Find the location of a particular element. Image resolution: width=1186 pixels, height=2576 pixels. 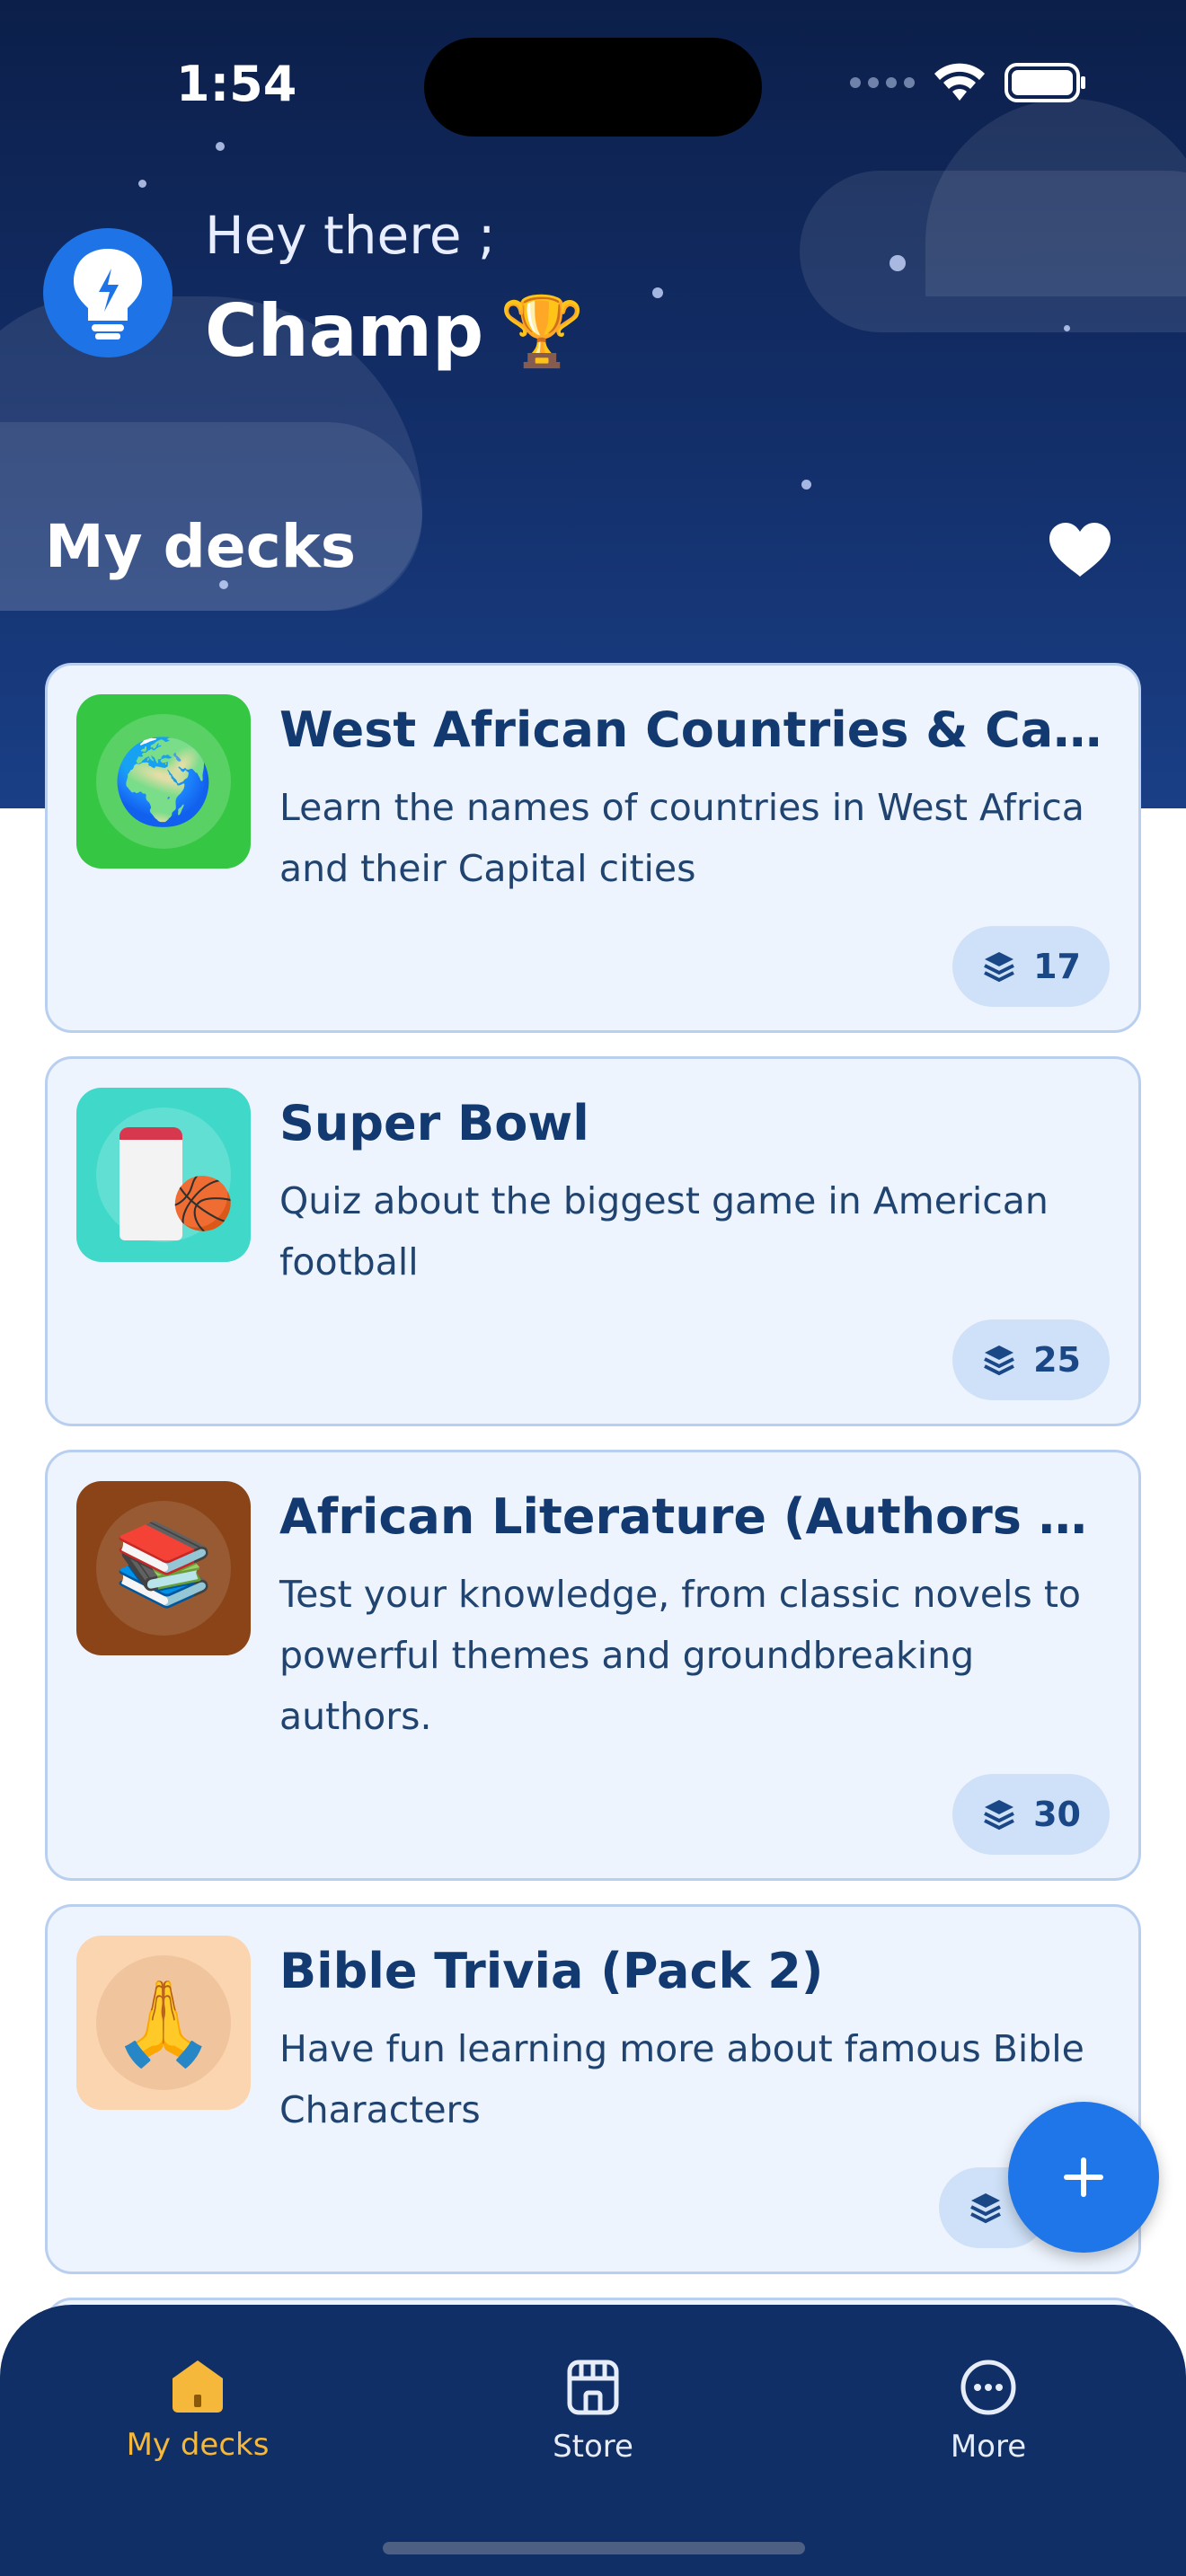

deck-thumbnail: 🙏 is located at coordinates (163, 2023).